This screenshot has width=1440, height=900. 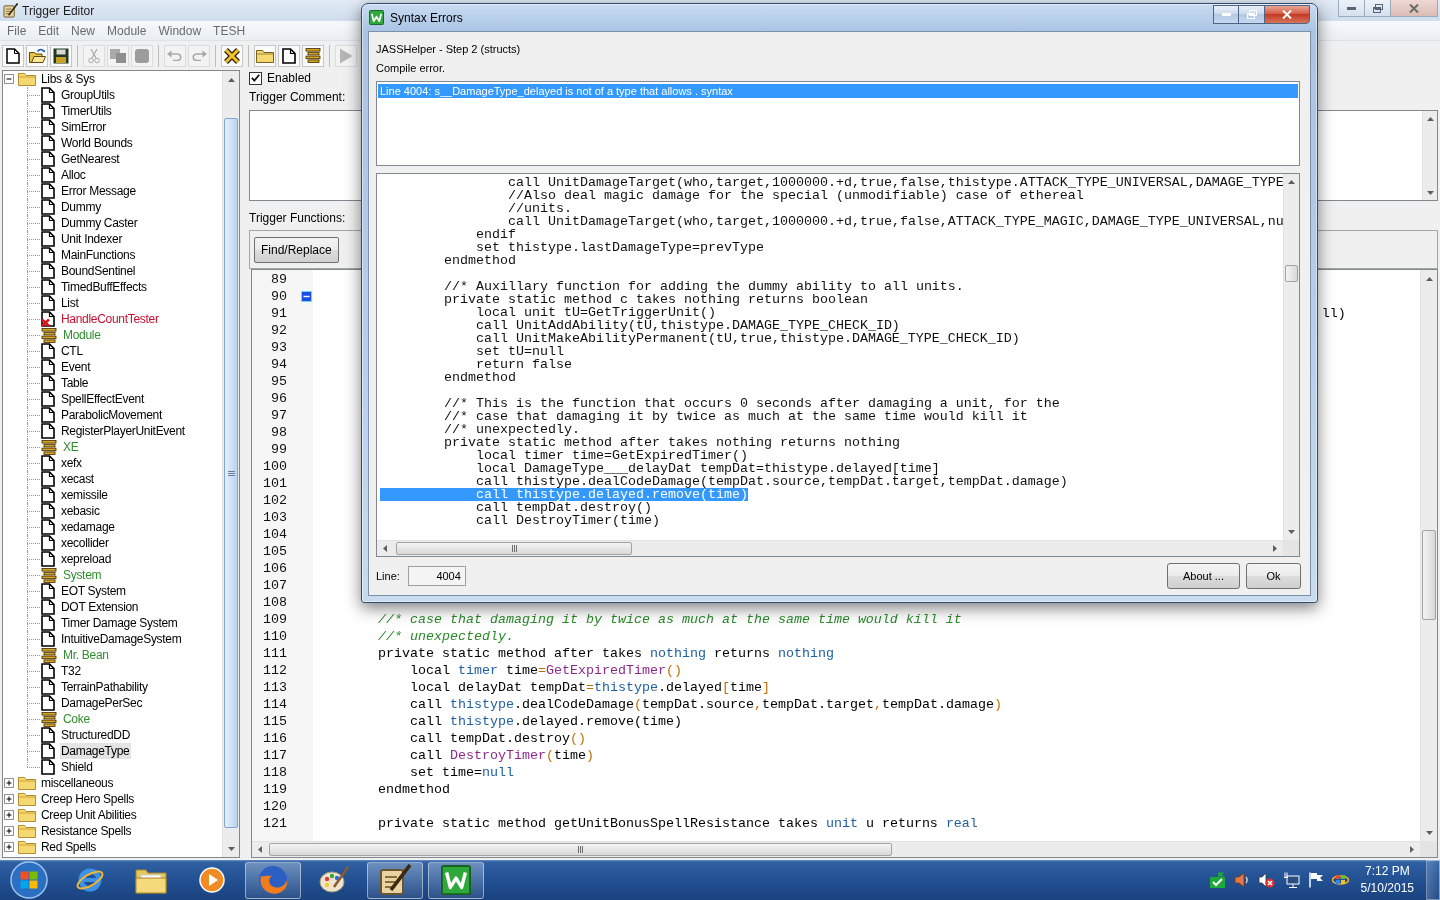 I want to click on tree-item: Libs & Sys, so click(x=68, y=79).